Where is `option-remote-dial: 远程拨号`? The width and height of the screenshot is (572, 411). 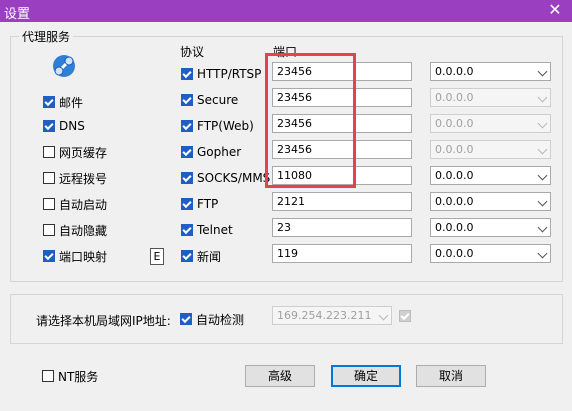
option-remote-dial: 远程拨号 is located at coordinates (75, 178).